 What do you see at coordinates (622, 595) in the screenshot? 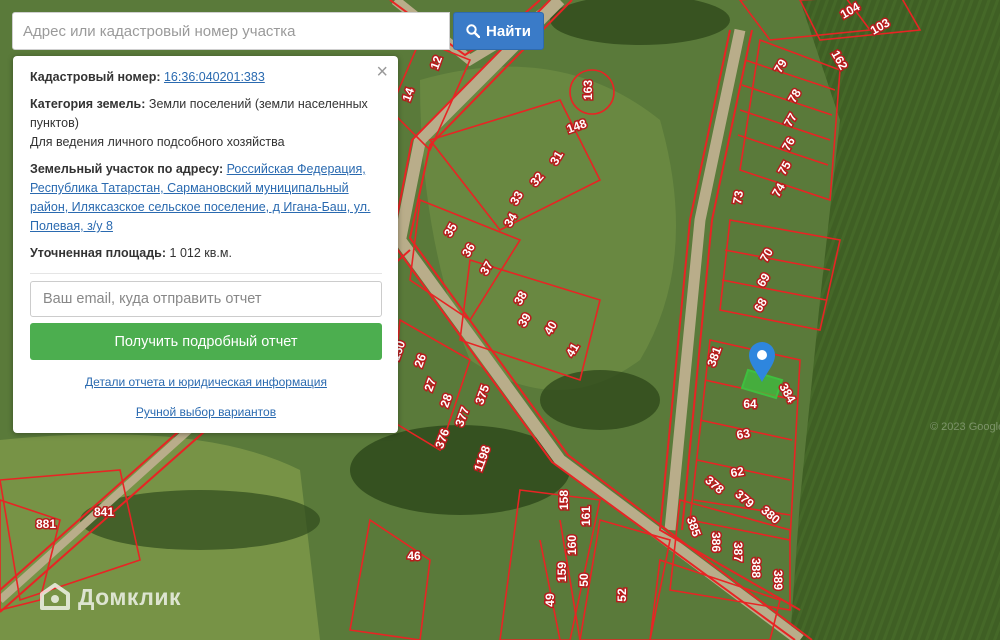
I see `parcel-number-label: 52` at bounding box center [622, 595].